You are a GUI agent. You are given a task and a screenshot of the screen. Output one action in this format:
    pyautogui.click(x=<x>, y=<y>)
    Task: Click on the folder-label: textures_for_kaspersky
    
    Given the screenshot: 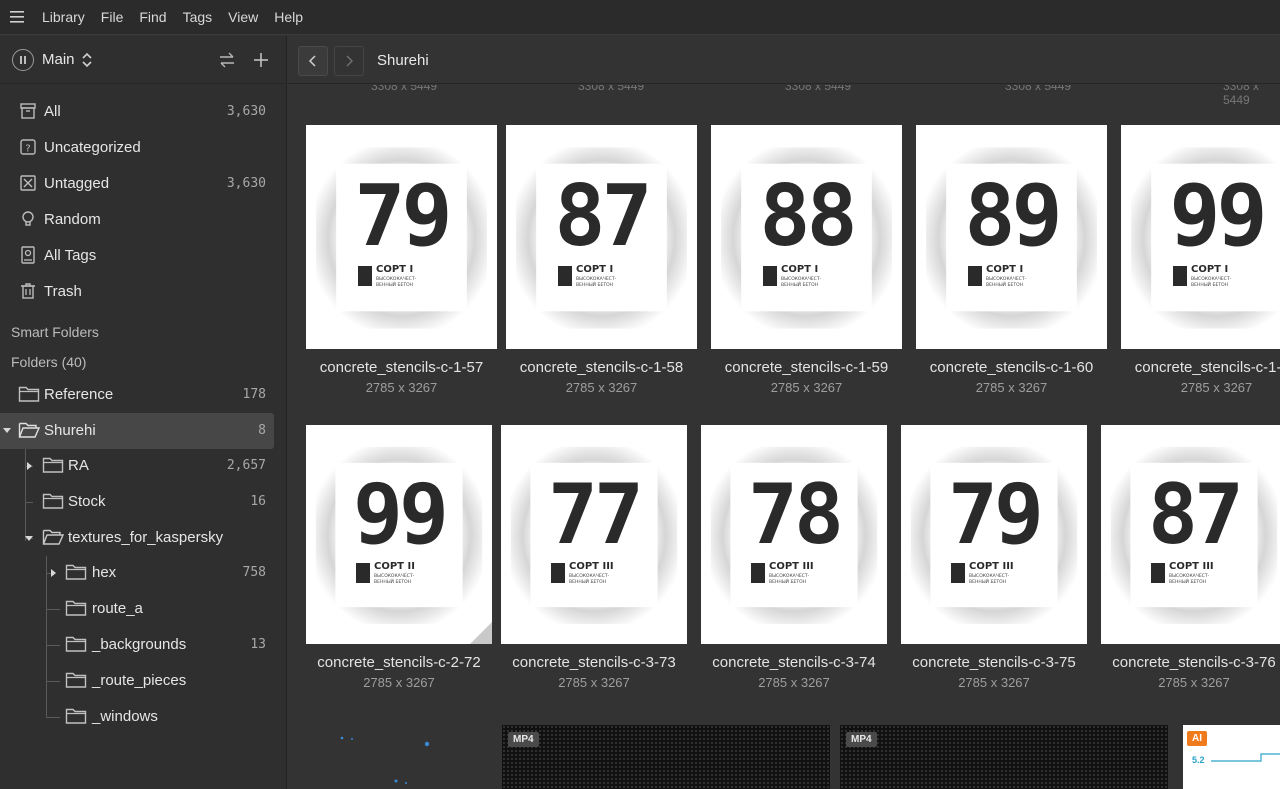 What is the action you would take?
    pyautogui.click(x=146, y=537)
    